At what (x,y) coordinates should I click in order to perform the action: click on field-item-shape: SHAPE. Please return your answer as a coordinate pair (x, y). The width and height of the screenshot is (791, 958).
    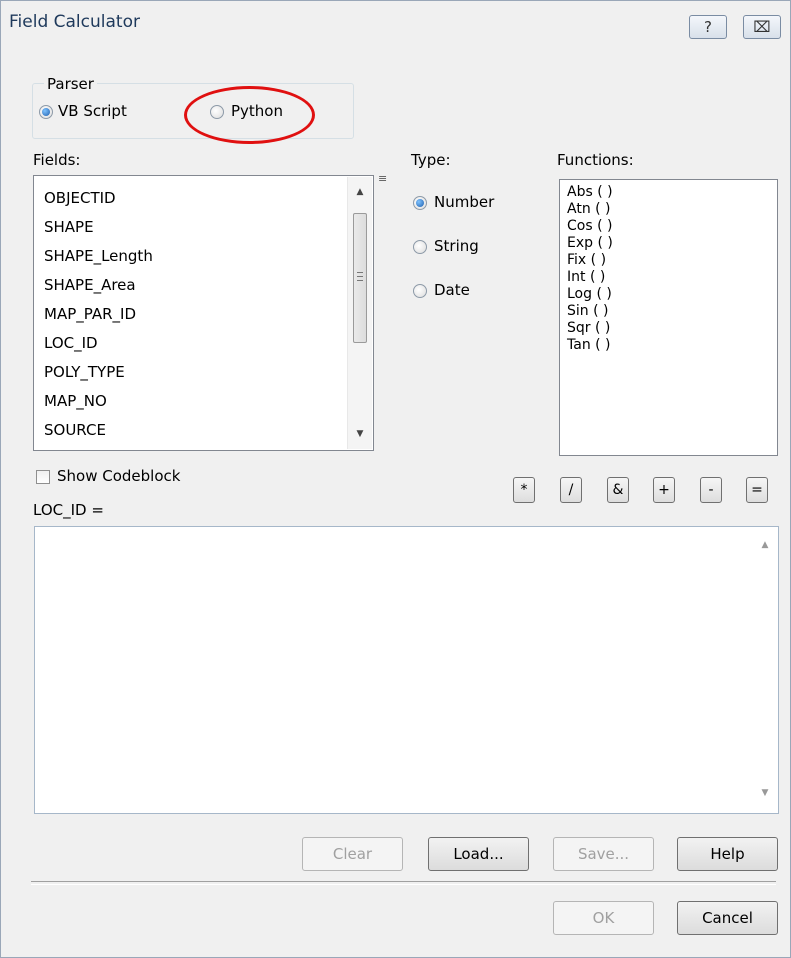
    Looking at the image, I should click on (69, 227).